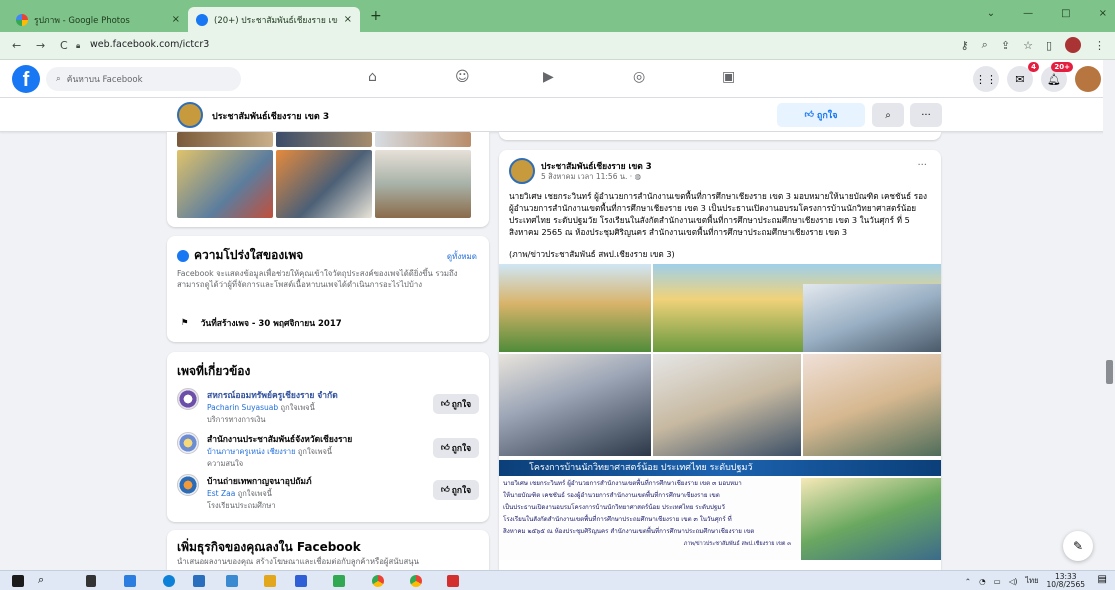 Image resolution: width=1115 pixels, height=590 pixels. I want to click on clock: 13:33 10/8/2565, so click(1066, 581).